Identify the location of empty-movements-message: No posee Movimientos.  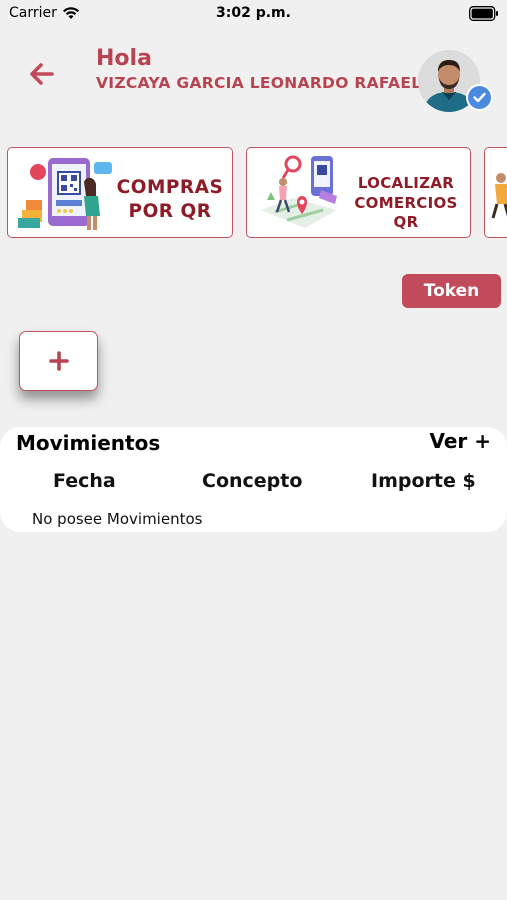
(117, 519).